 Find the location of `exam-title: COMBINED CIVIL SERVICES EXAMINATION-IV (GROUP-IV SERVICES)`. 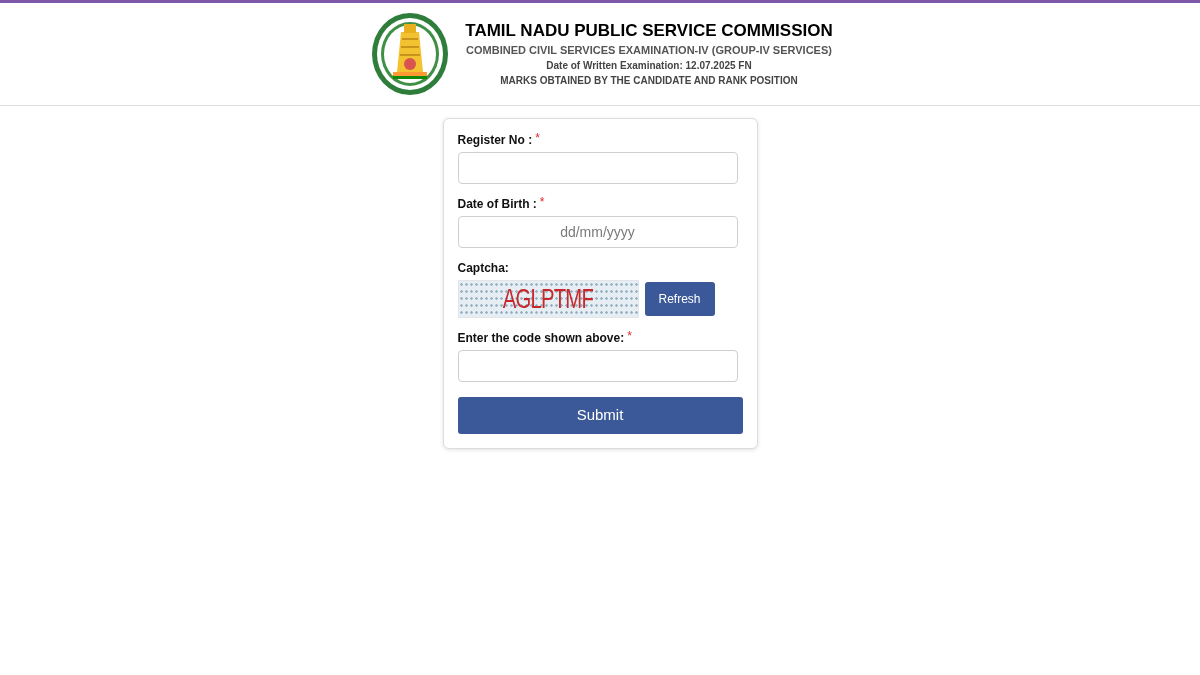

exam-title: COMBINED CIVIL SERVICES EXAMINATION-IV (GROUP-IV SERVICES) is located at coordinates (649, 50).